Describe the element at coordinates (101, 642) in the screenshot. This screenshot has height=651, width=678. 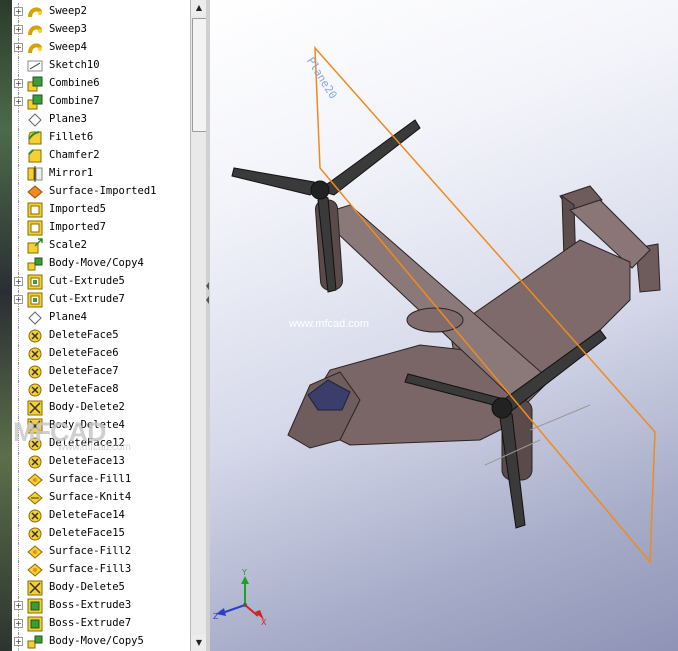
I see `tree-item: + Body-Move/Copy5` at that location.